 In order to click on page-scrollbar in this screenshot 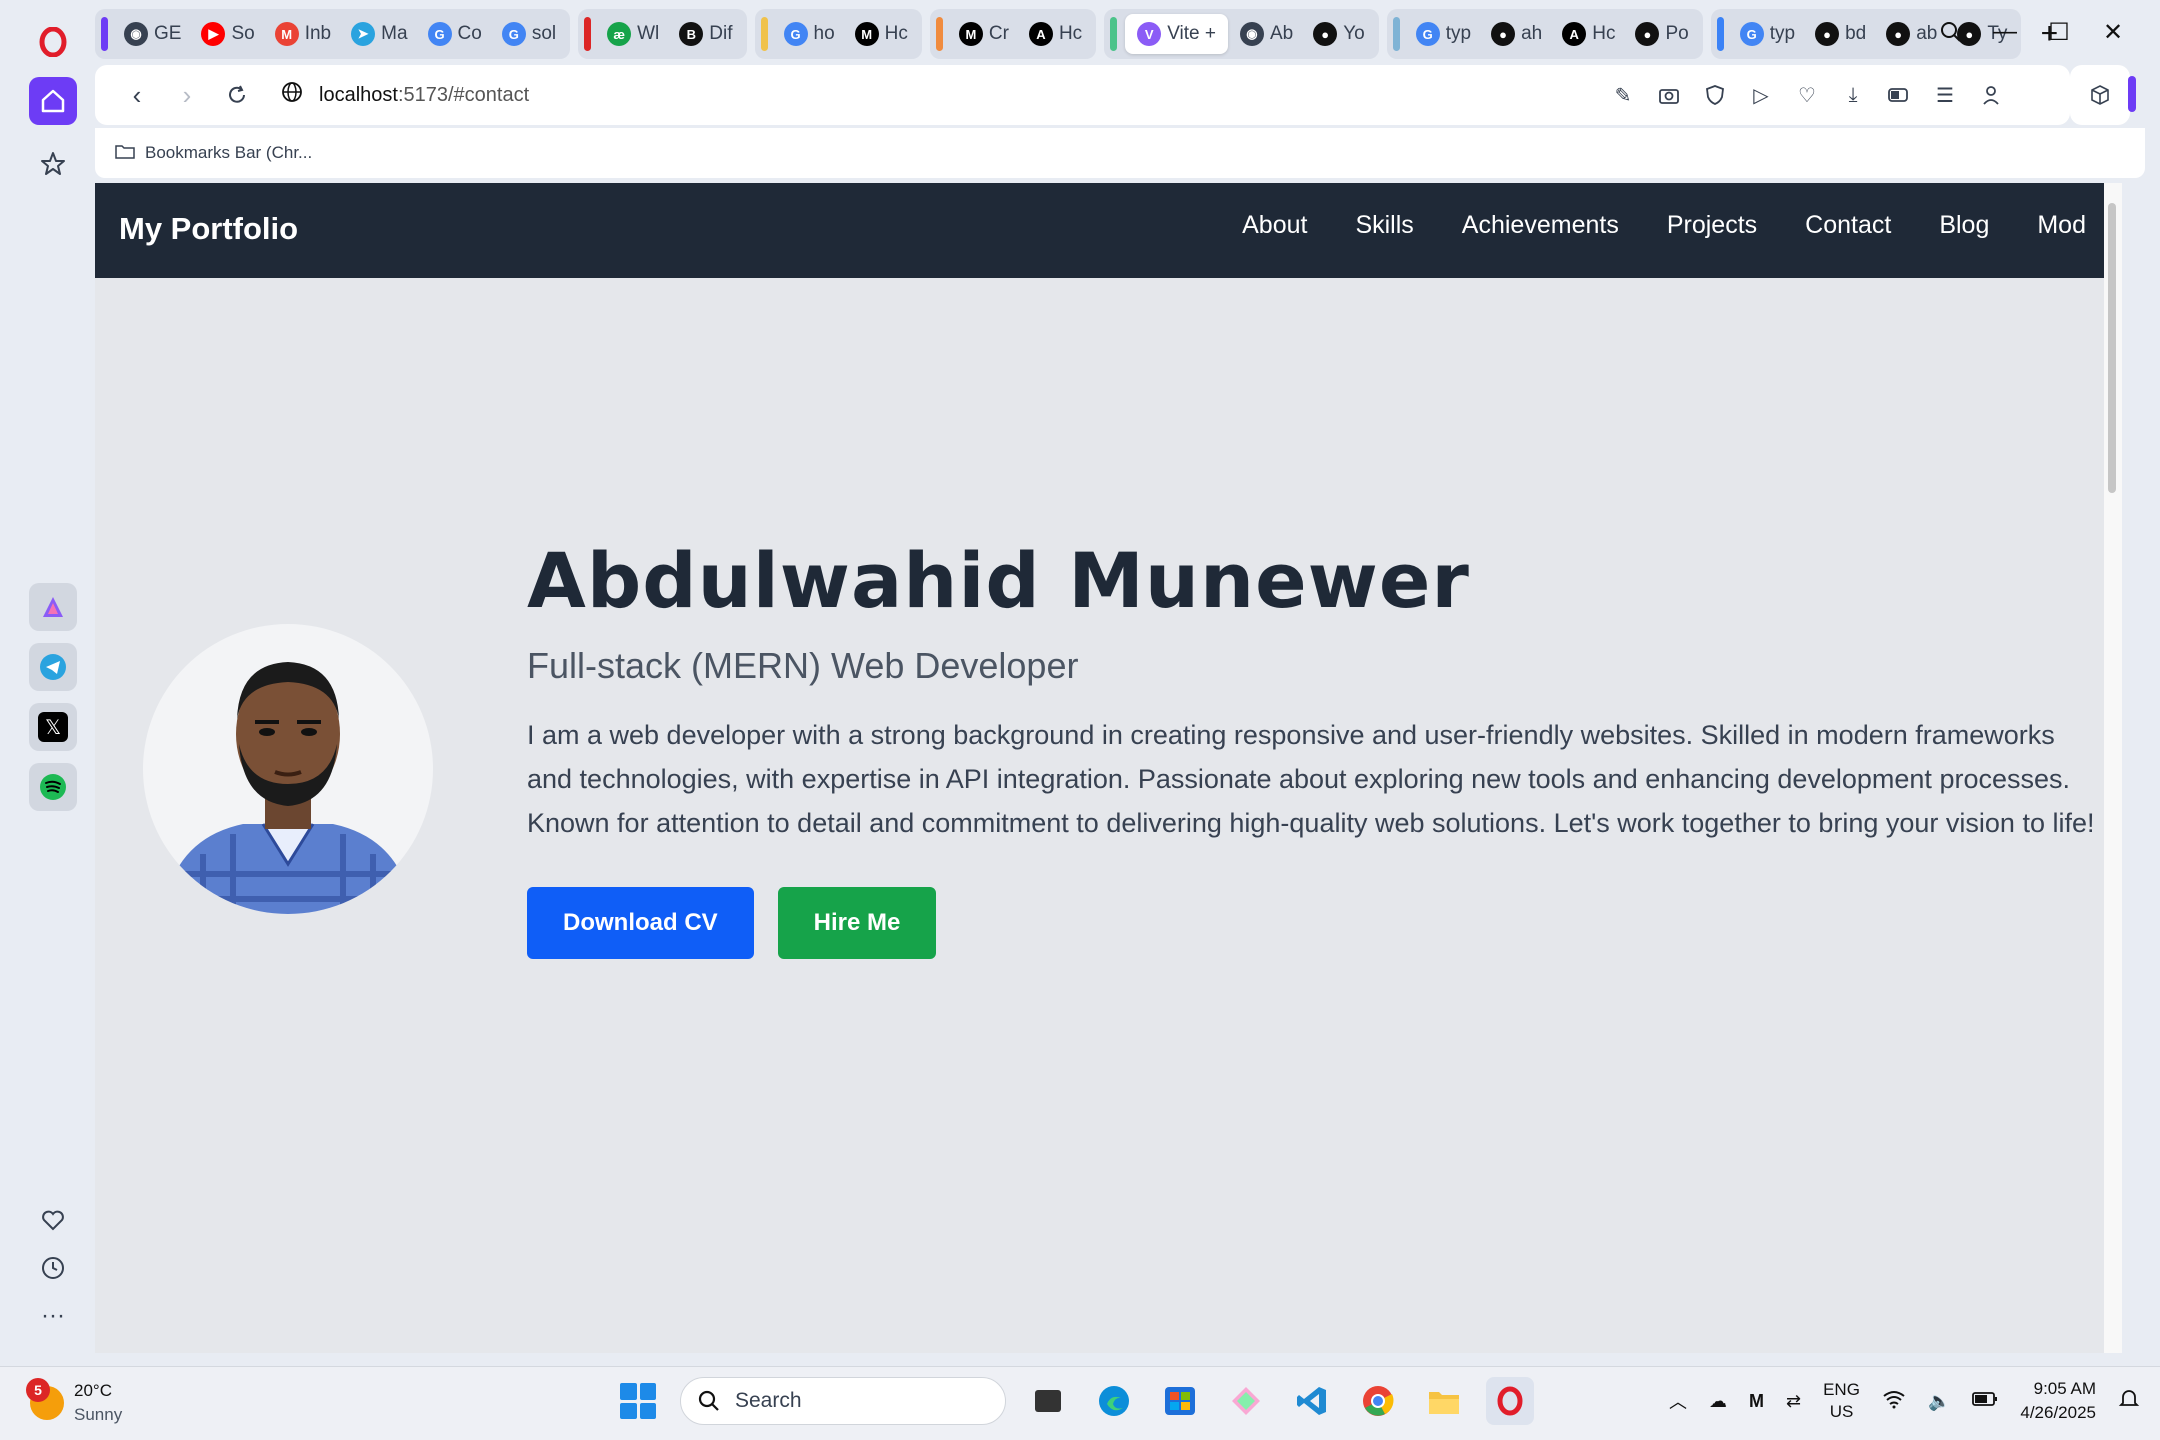, I will do `click(2113, 768)`.